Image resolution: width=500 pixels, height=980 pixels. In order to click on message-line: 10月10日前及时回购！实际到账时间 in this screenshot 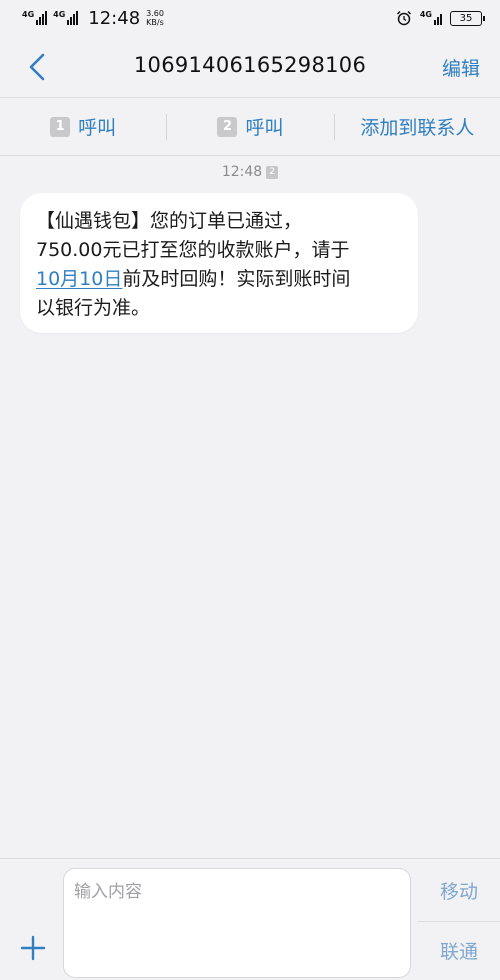, I will do `click(218, 279)`.